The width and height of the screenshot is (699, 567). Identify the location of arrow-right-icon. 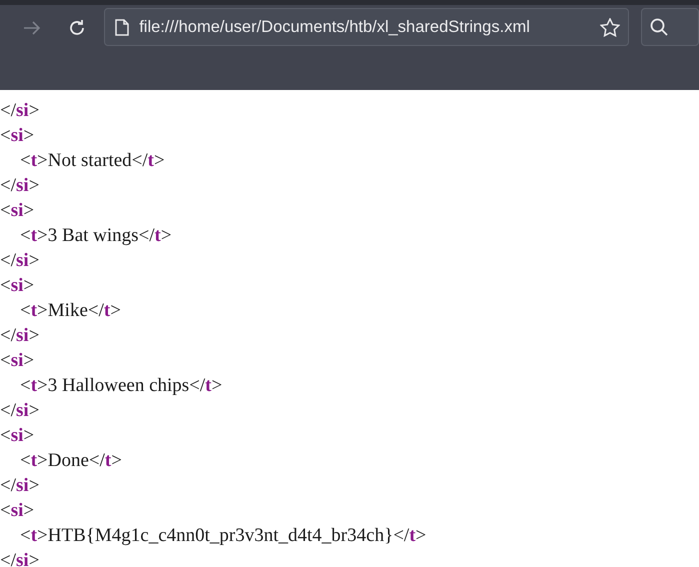
(32, 28).